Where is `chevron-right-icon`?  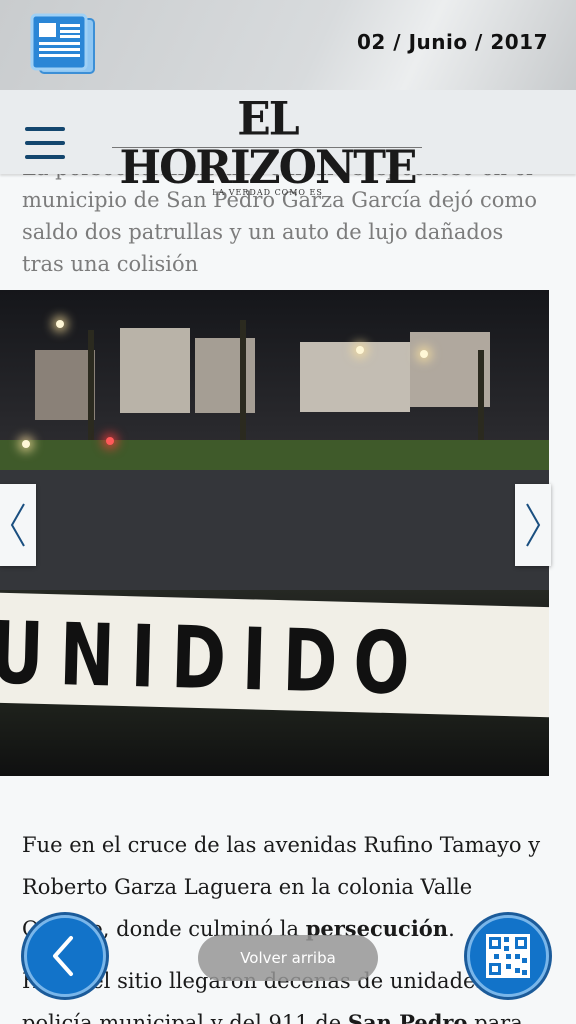 chevron-right-icon is located at coordinates (533, 525).